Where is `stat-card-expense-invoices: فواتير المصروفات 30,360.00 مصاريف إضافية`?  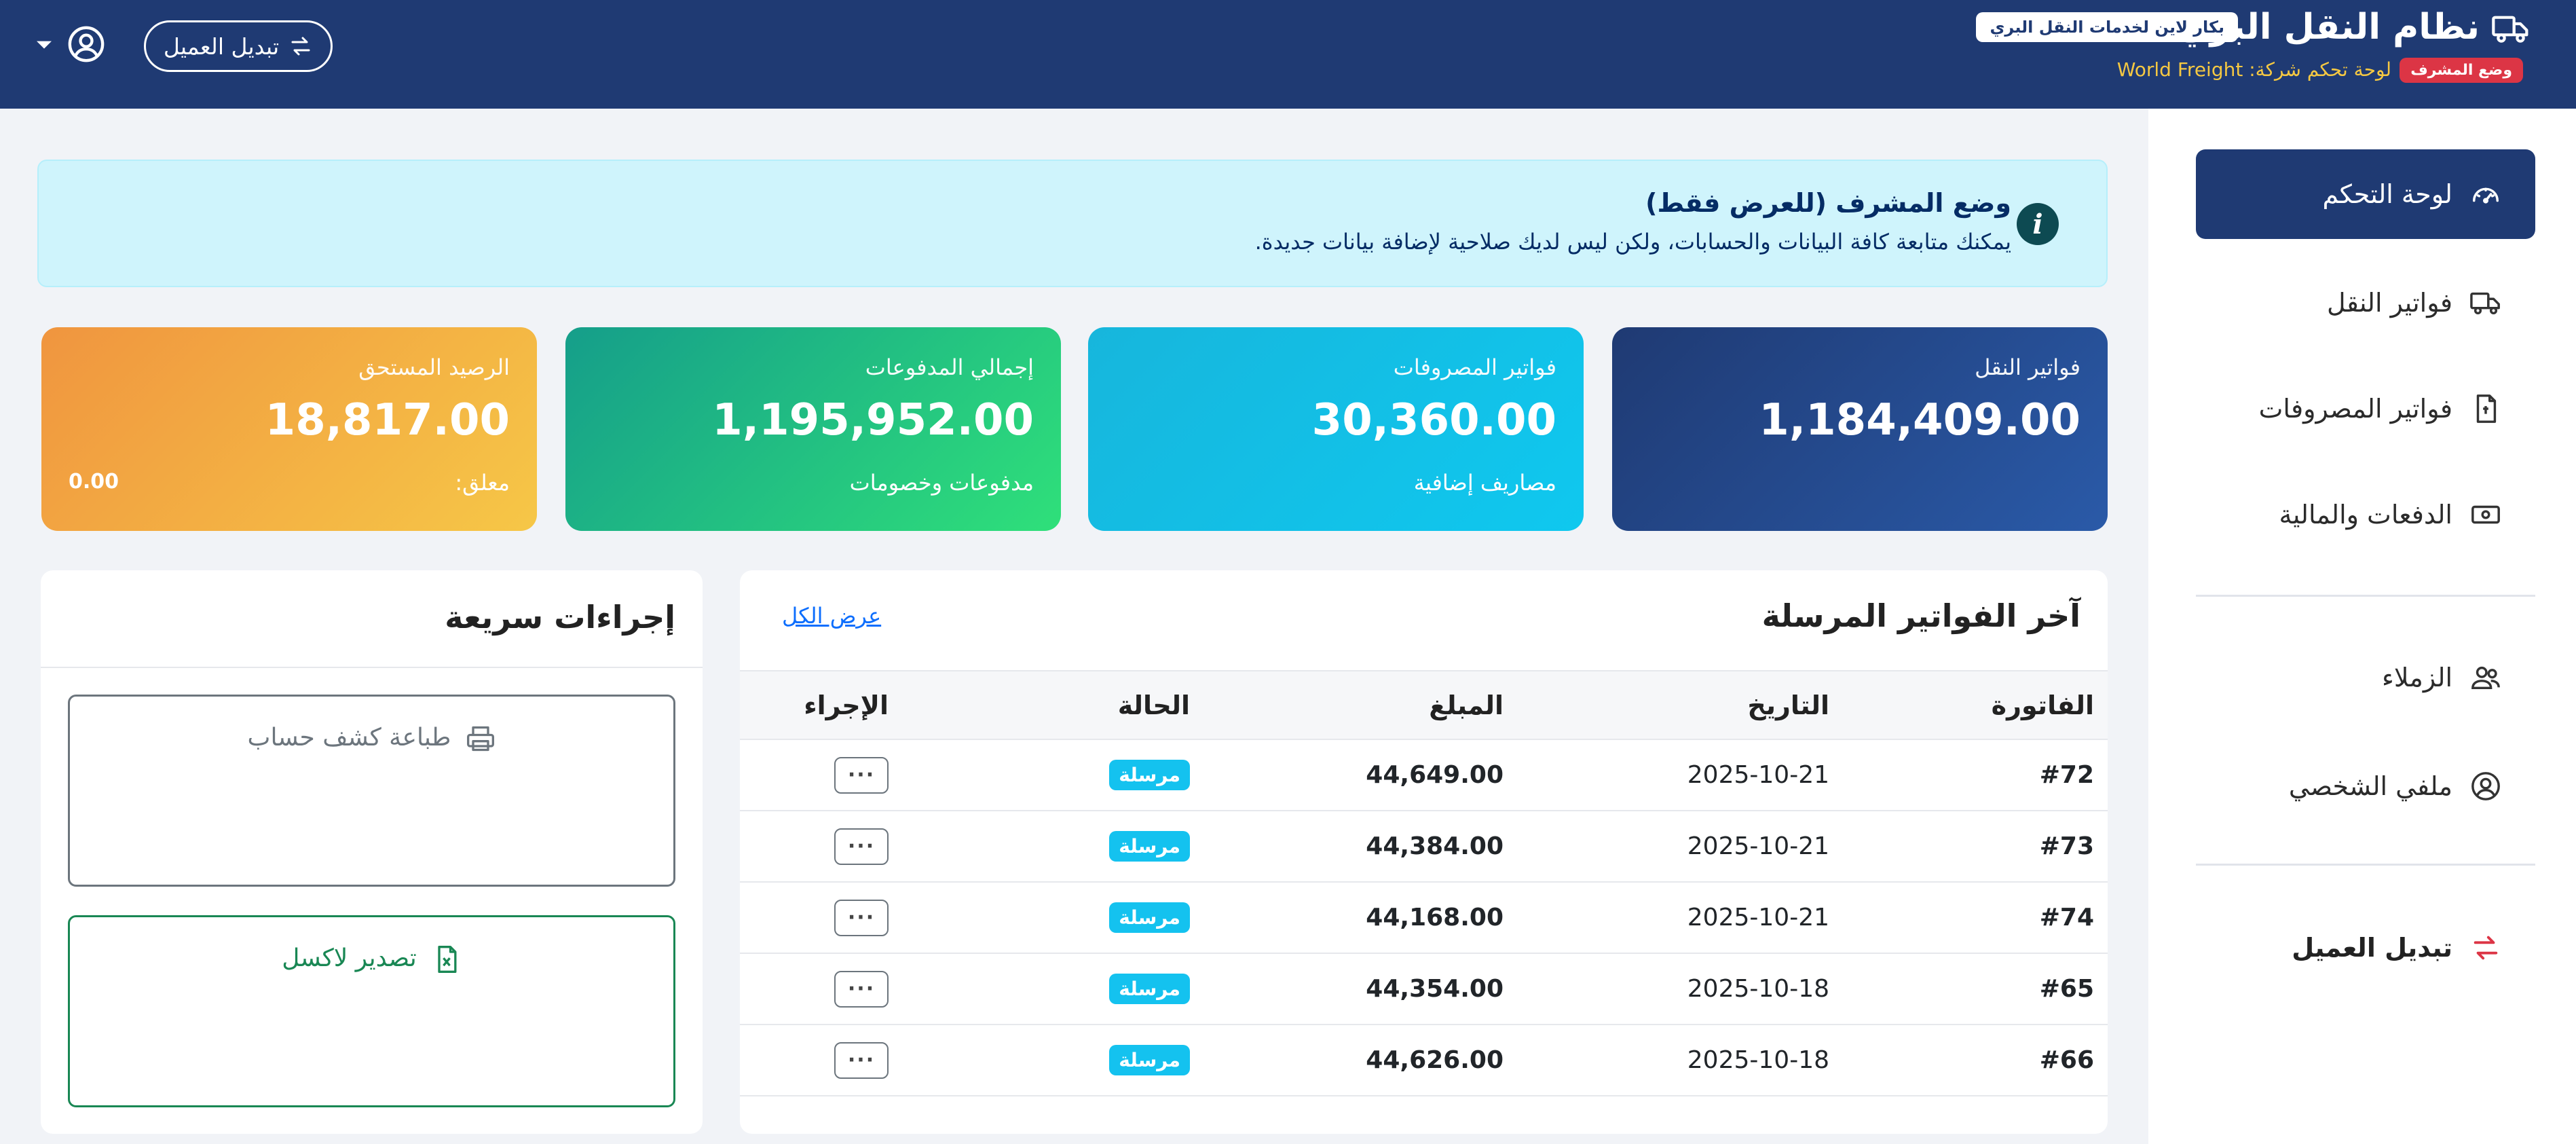 stat-card-expense-invoices: فواتير المصروفات 30,360.00 مصاريف إضافية is located at coordinates (1336, 429).